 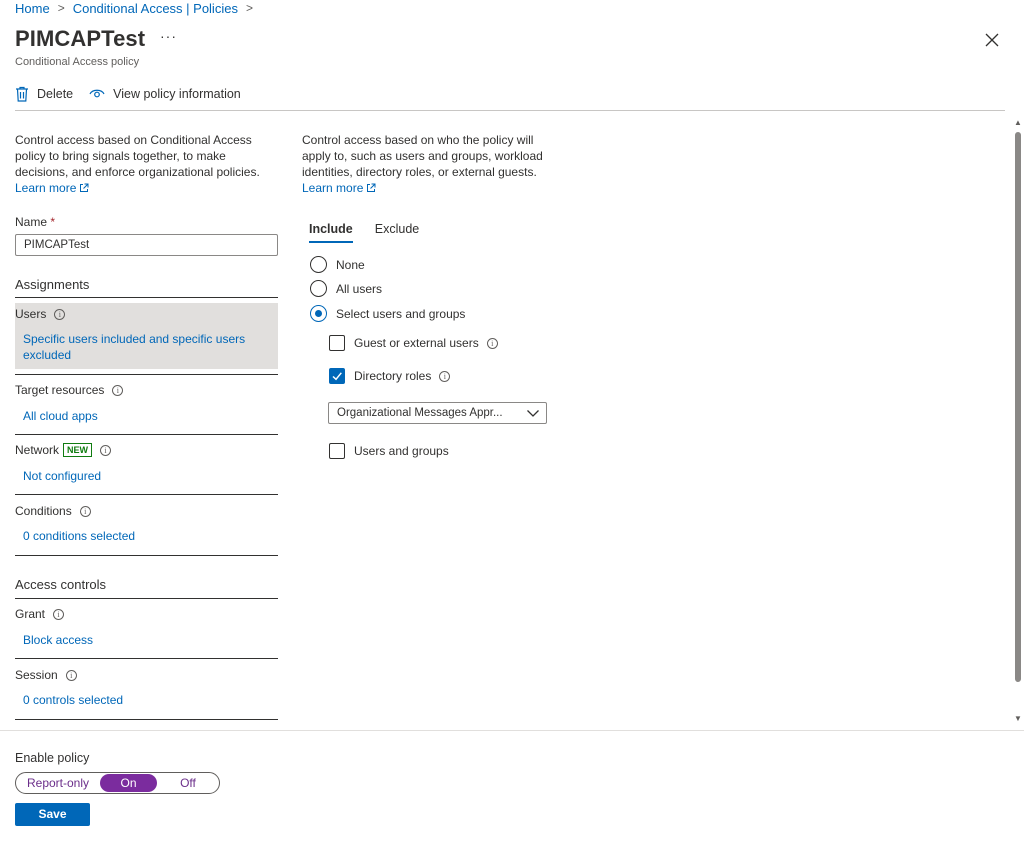 I want to click on more-options-button: ···, so click(x=168, y=36).